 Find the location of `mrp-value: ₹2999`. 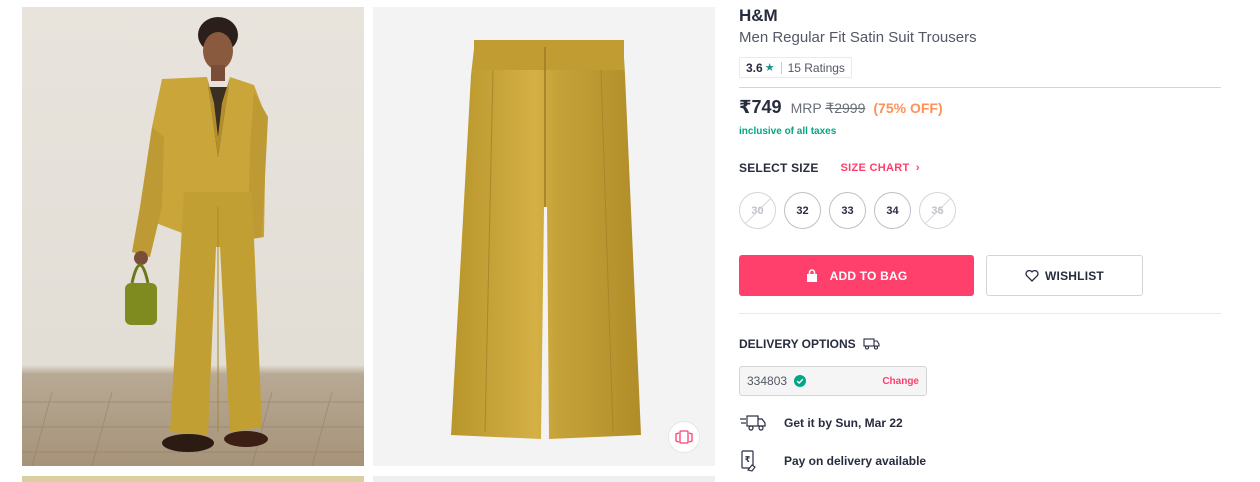

mrp-value: ₹2999 is located at coordinates (845, 108).